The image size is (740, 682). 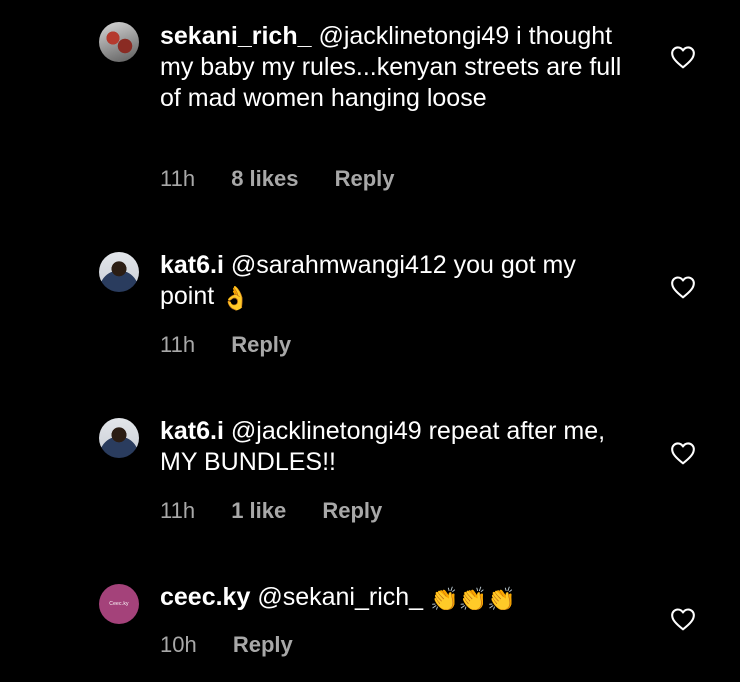 What do you see at coordinates (235, 298) in the screenshot?
I see `ok-hand-emoji: 👌` at bounding box center [235, 298].